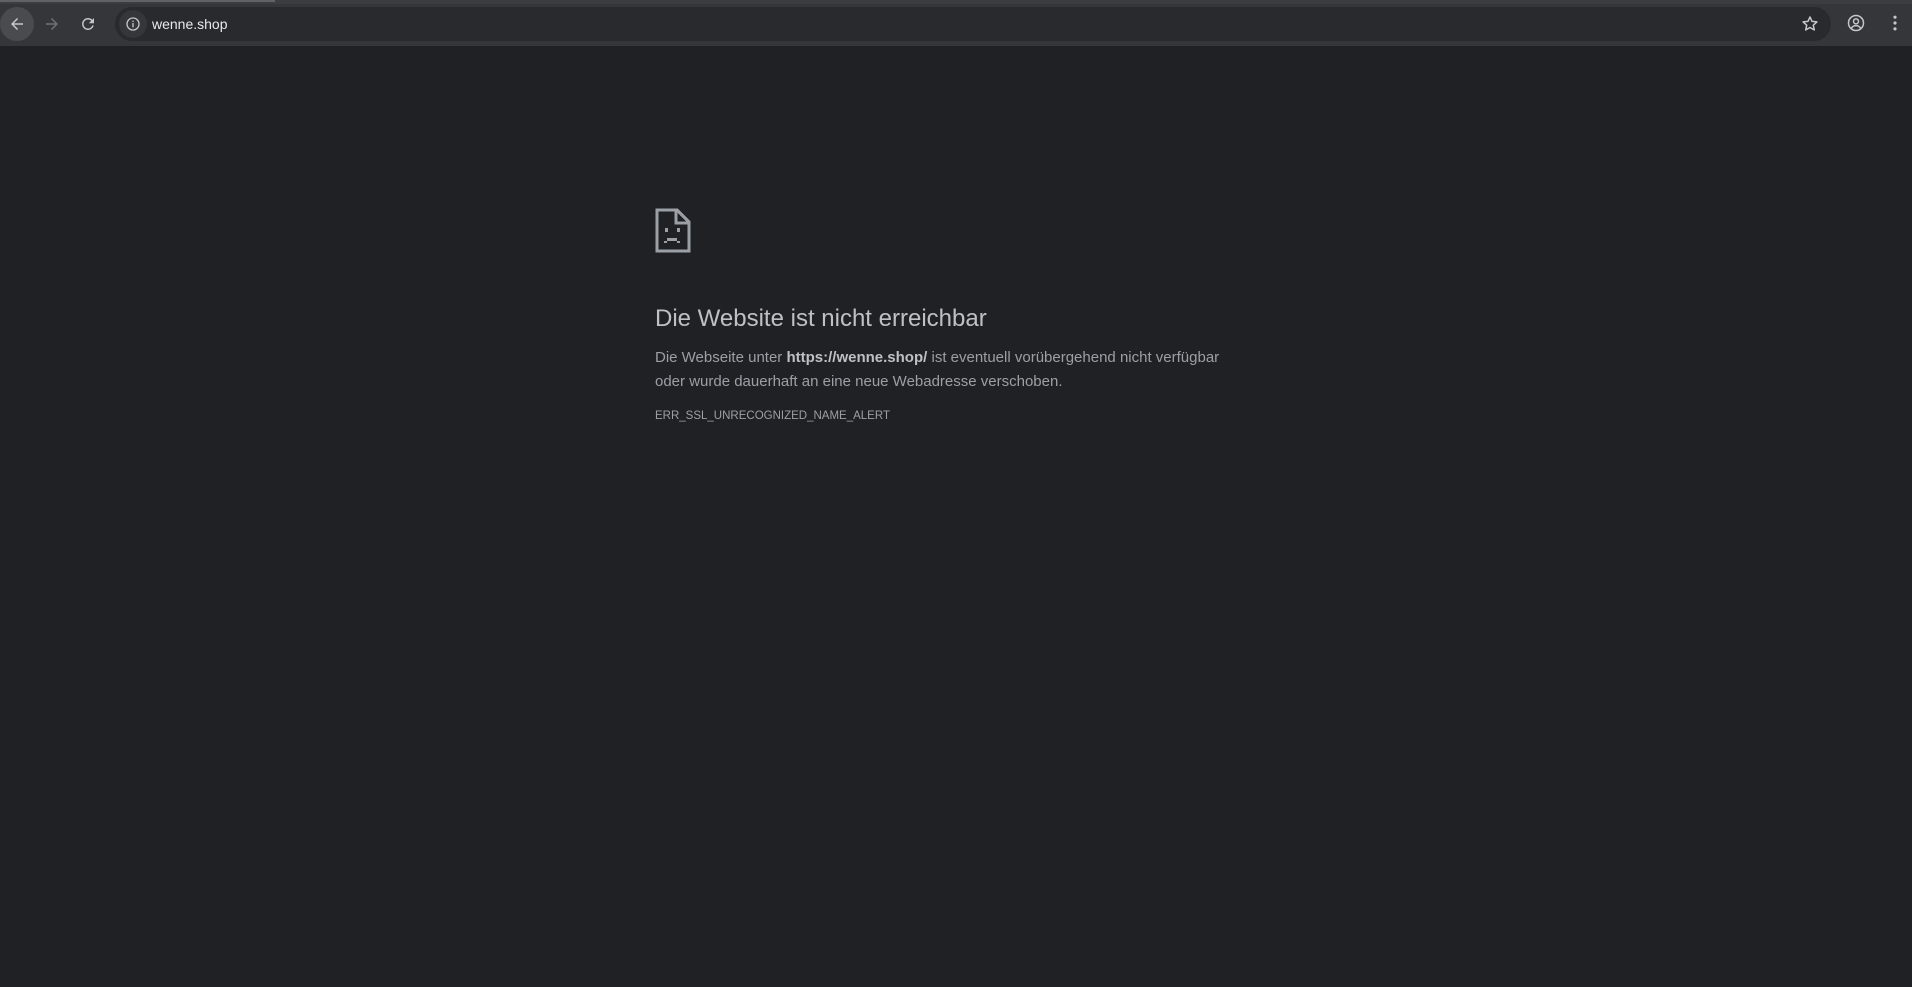  I want to click on profile-button, so click(1856, 23).